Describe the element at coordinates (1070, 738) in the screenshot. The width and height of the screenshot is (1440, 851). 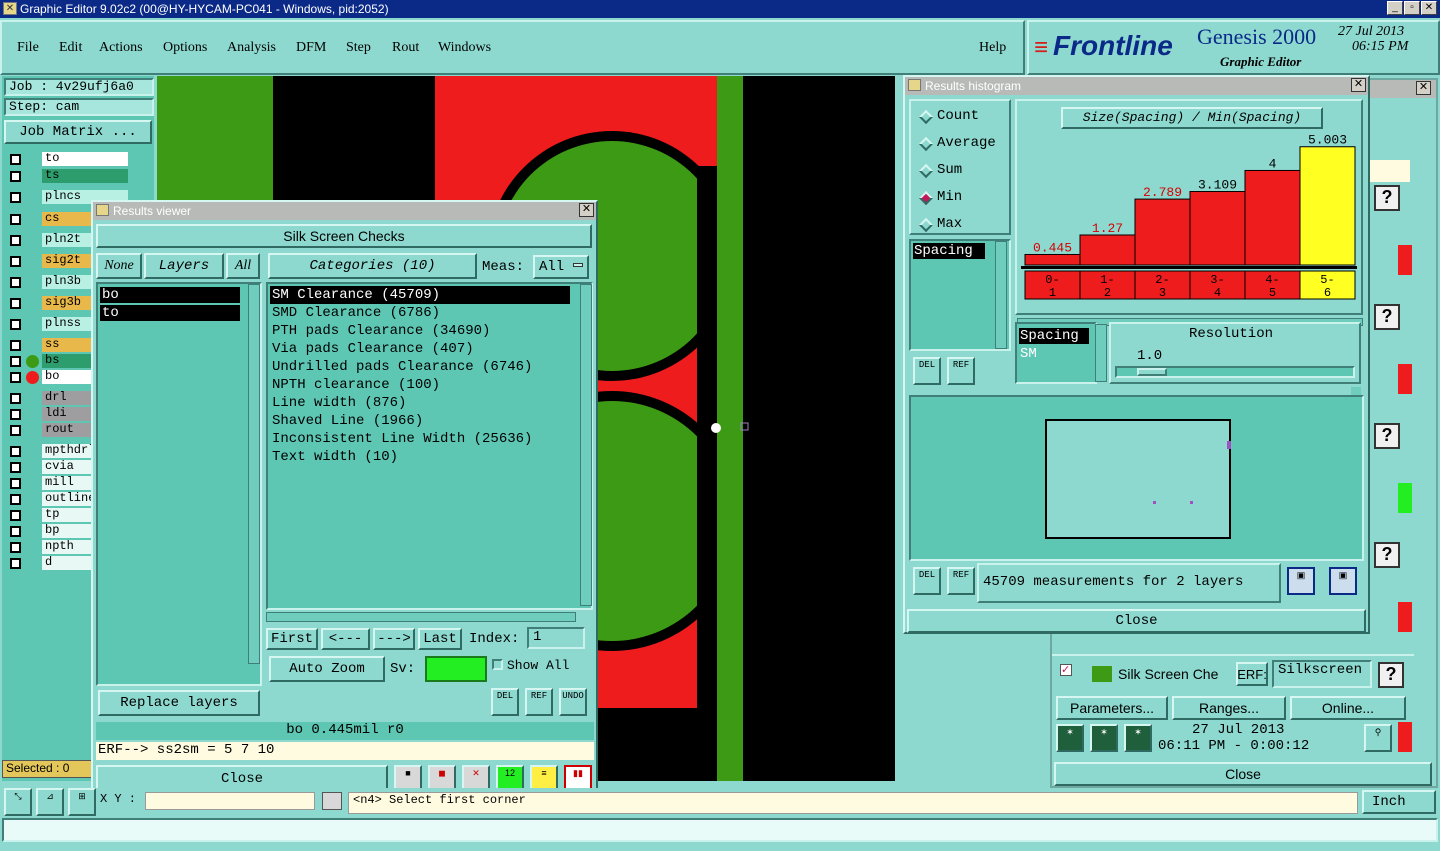
I see `run-icon: ✶` at that location.